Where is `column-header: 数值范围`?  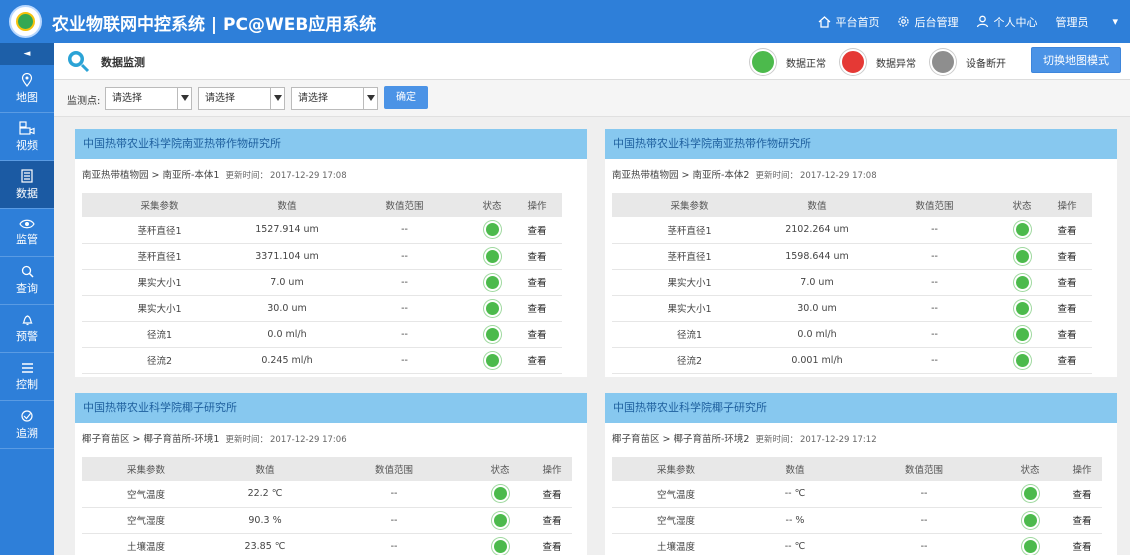 column-header: 数值范围 is located at coordinates (924, 469).